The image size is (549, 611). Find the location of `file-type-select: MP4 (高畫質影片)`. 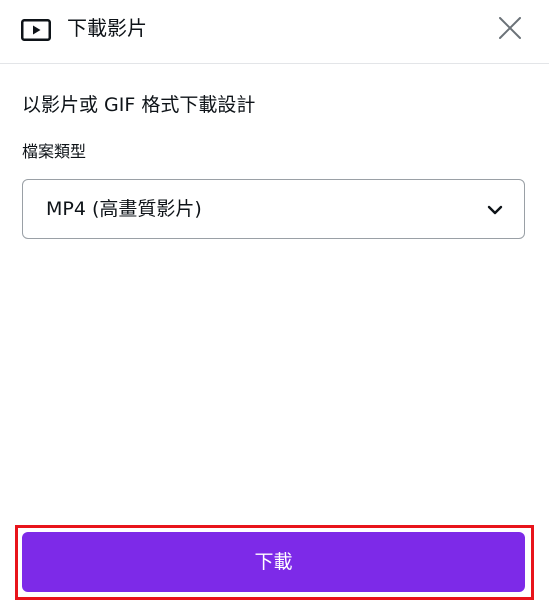

file-type-select: MP4 (高畫質影片) is located at coordinates (273, 209).